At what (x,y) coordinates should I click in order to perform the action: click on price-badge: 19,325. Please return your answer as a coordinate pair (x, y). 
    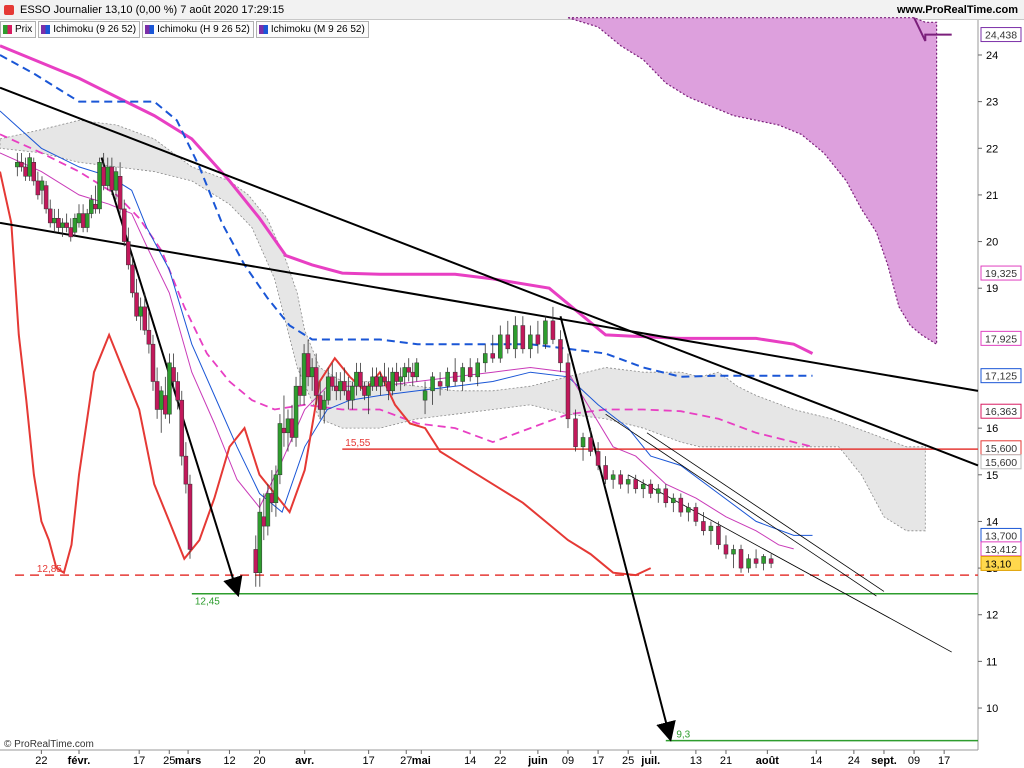
    Looking at the image, I should click on (1001, 273).